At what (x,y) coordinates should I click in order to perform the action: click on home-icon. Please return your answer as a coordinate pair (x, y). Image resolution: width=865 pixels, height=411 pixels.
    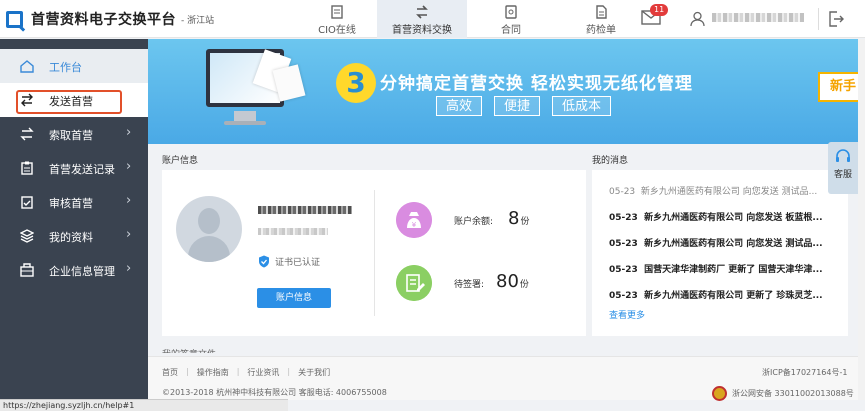
    Looking at the image, I should click on (27, 66).